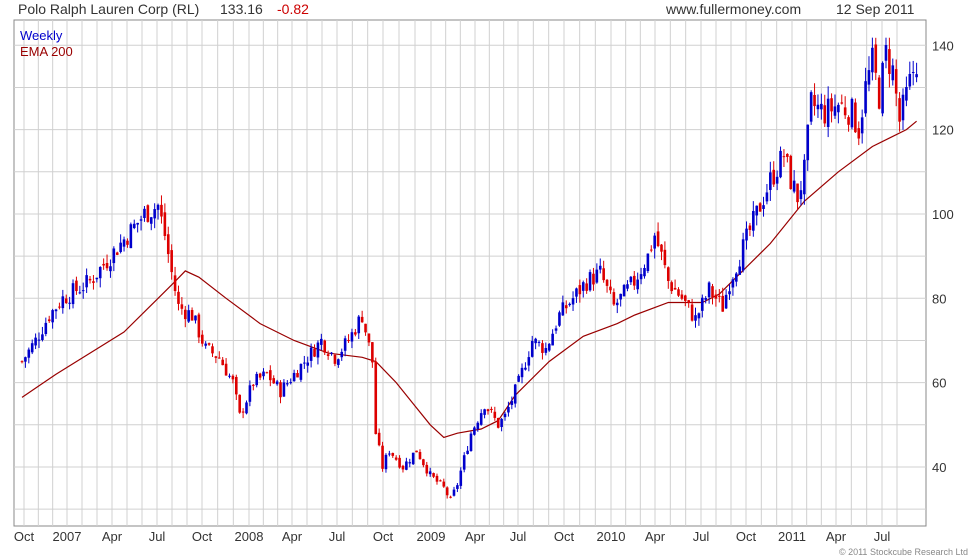  Describe the element at coordinates (943, 256) in the screenshot. I see `y-axis-labels: 40 60 80 100 120 140` at that location.